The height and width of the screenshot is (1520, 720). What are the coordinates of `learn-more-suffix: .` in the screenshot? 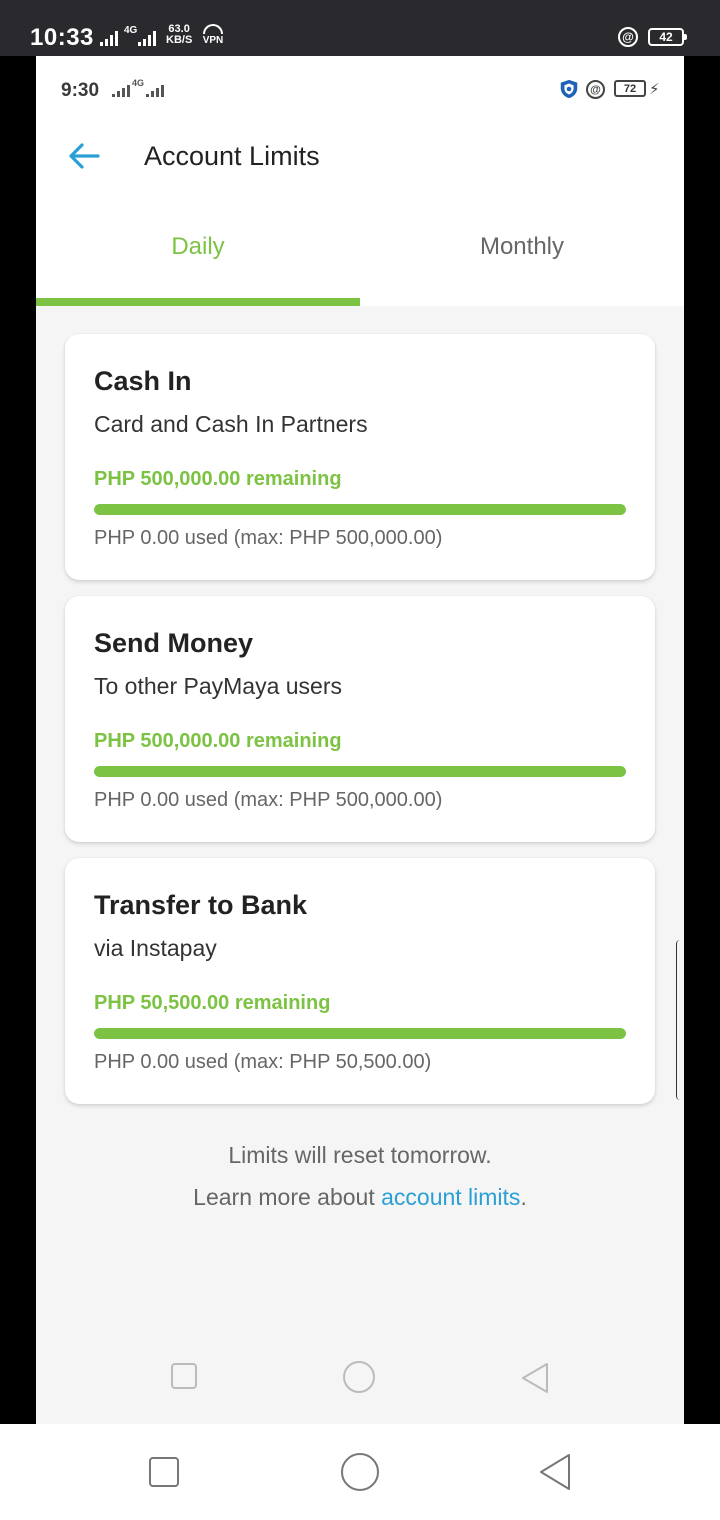 It's located at (523, 1197).